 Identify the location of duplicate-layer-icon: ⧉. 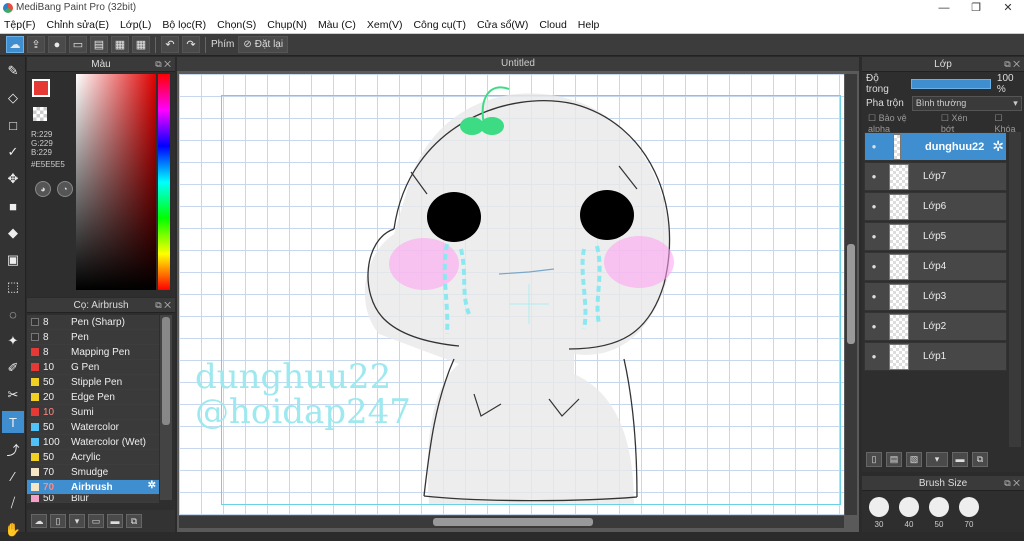
(980, 459).